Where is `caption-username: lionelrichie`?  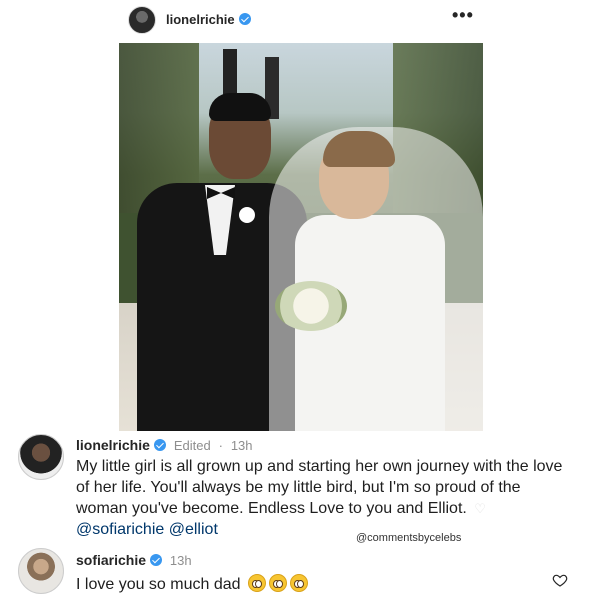
caption-username: lionelrichie is located at coordinates (113, 445).